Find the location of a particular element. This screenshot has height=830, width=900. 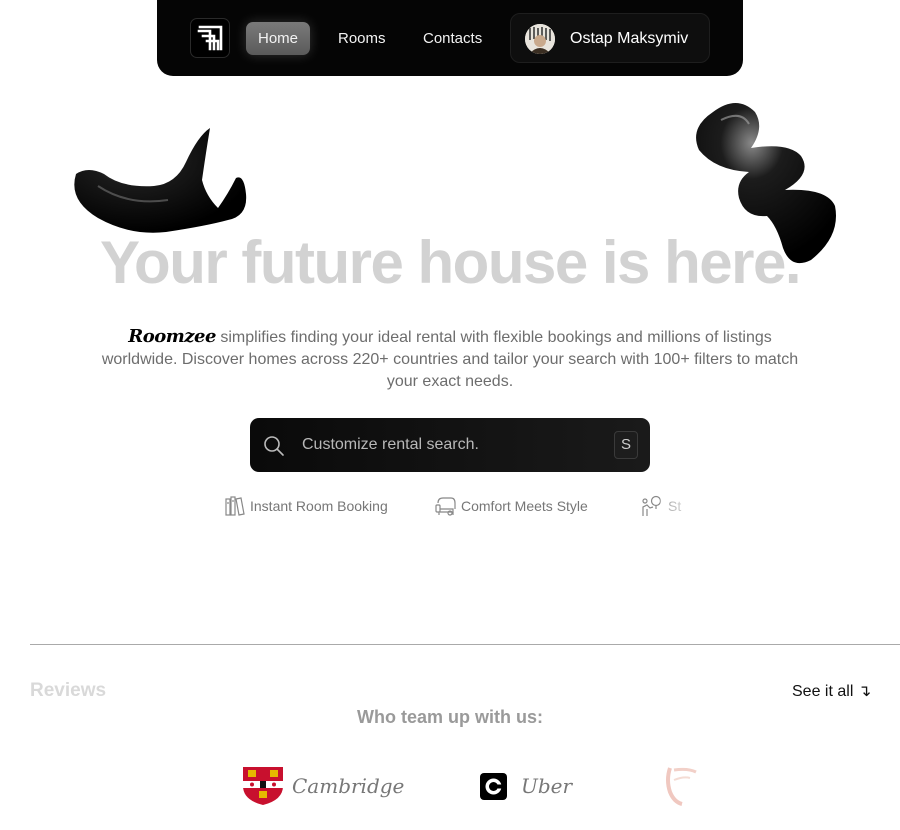

search-input is located at coordinates (452, 445).